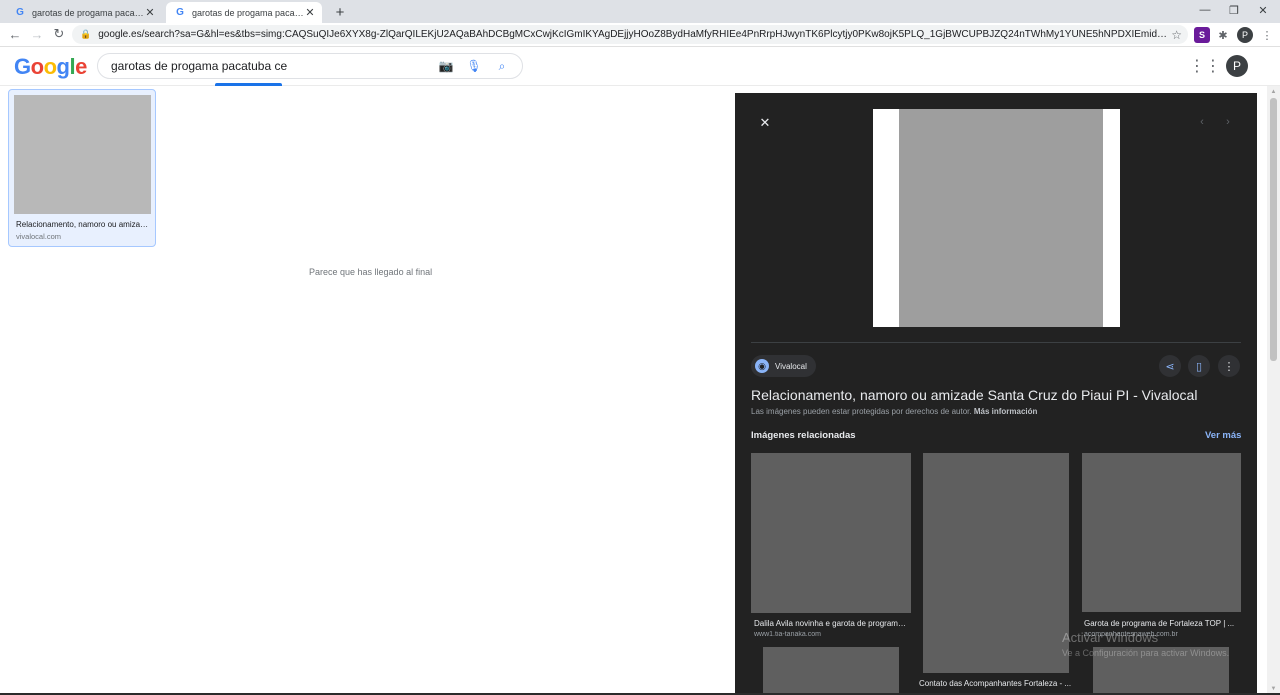 Image resolution: width=1280 pixels, height=695 pixels. What do you see at coordinates (1205, 66) in the screenshot?
I see `google-apps-icon: ⋮⋮` at bounding box center [1205, 66].